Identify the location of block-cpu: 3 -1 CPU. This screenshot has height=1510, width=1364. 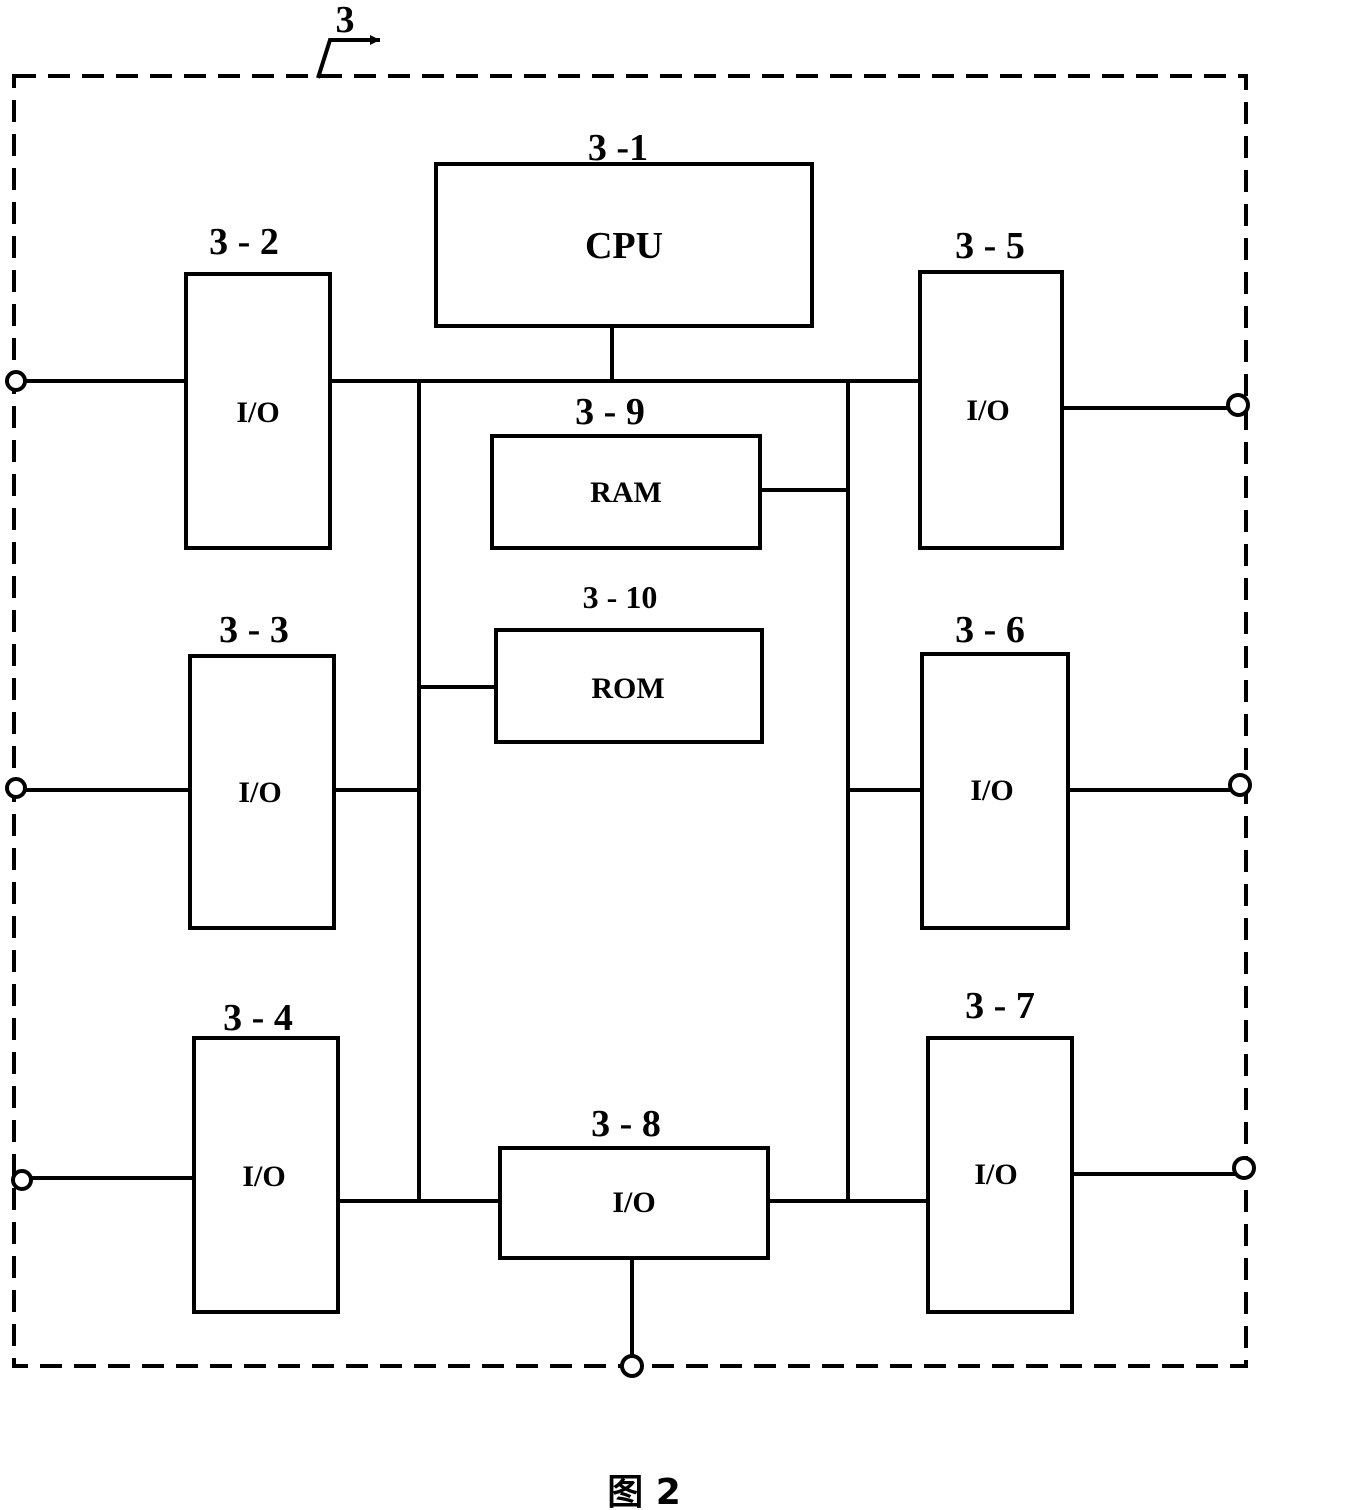
(624, 227).